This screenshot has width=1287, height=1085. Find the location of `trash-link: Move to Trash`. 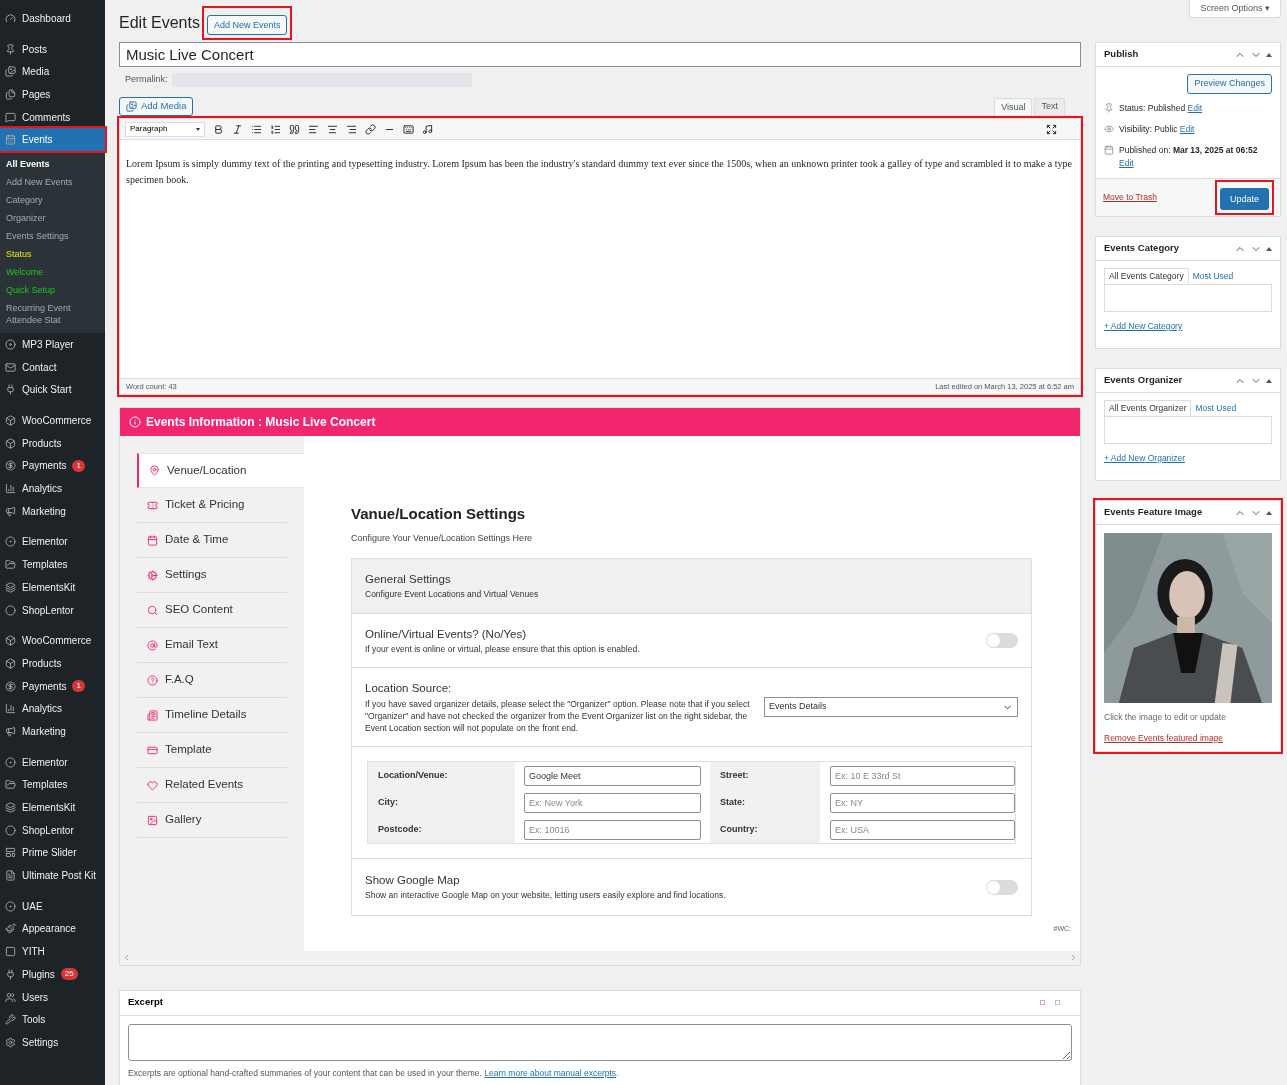

trash-link: Move to Trash is located at coordinates (1130, 197).